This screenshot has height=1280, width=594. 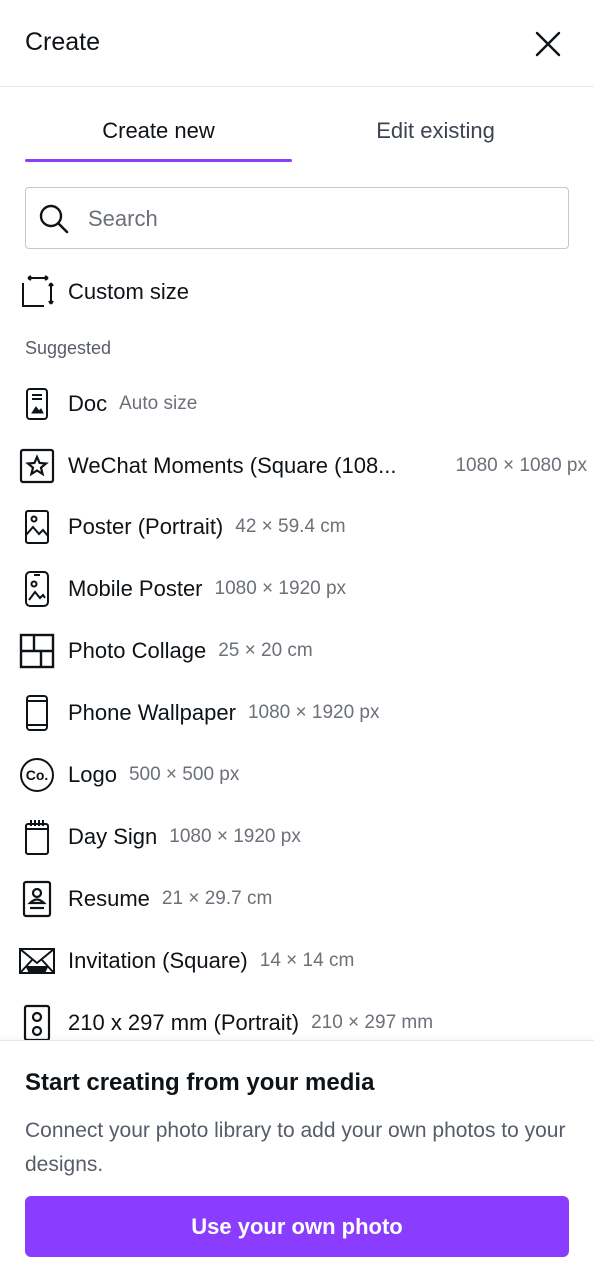 What do you see at coordinates (37, 527) in the screenshot?
I see `poster-icon` at bounding box center [37, 527].